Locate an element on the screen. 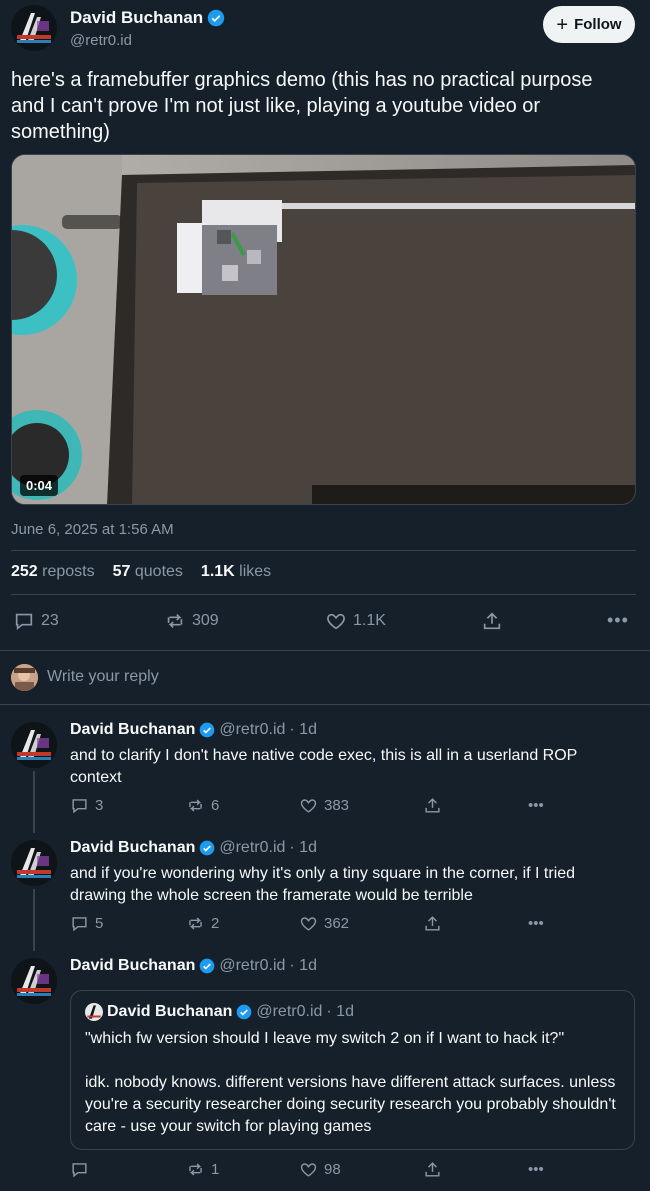 The height and width of the screenshot is (1191, 650). quoted-post-header: David Buchanan @retr0.id · 1d is located at coordinates (219, 1012).